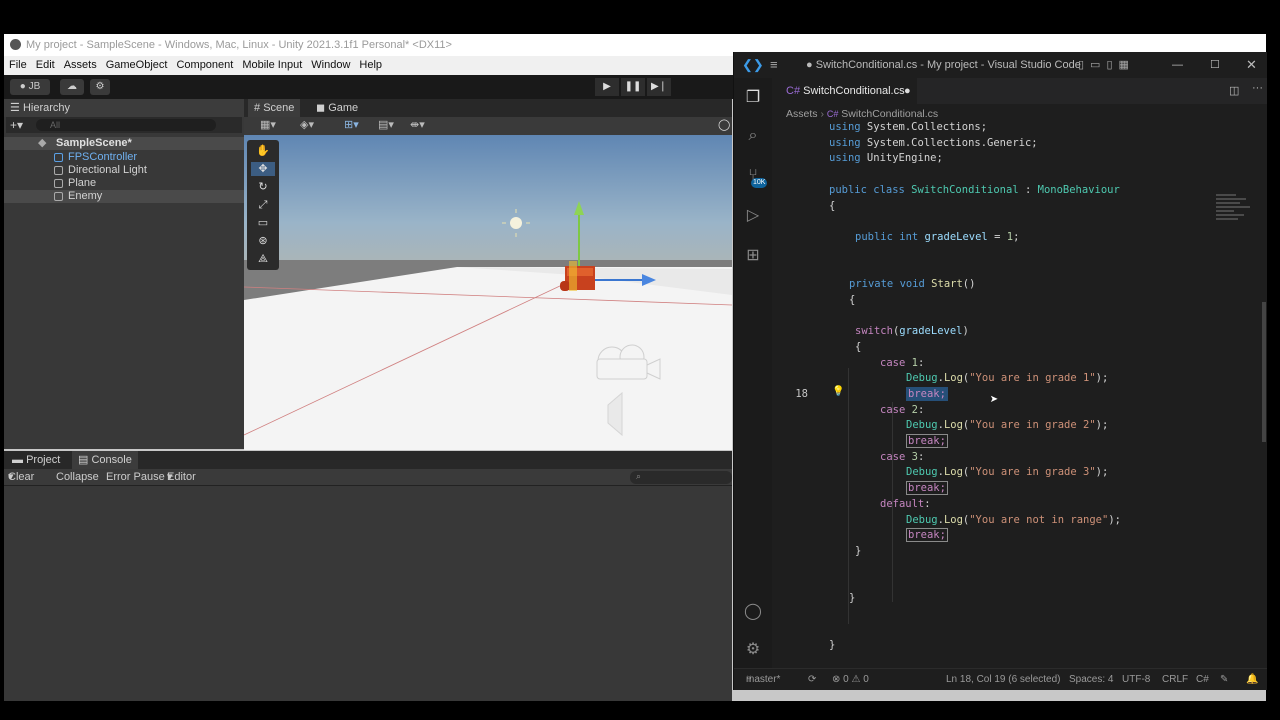 This screenshot has height=720, width=1280. Describe the element at coordinates (263, 205) in the screenshot. I see `scale-tool-icon: ⤢` at that location.